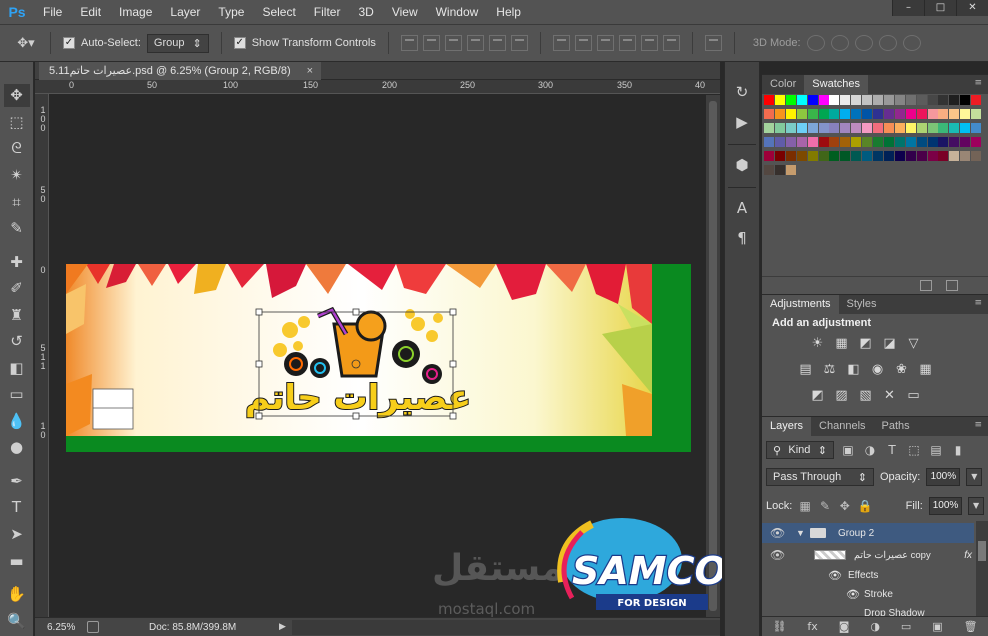 This screenshot has width=988, height=636. I want to click on distribute-bottom-icon, so click(605, 43).